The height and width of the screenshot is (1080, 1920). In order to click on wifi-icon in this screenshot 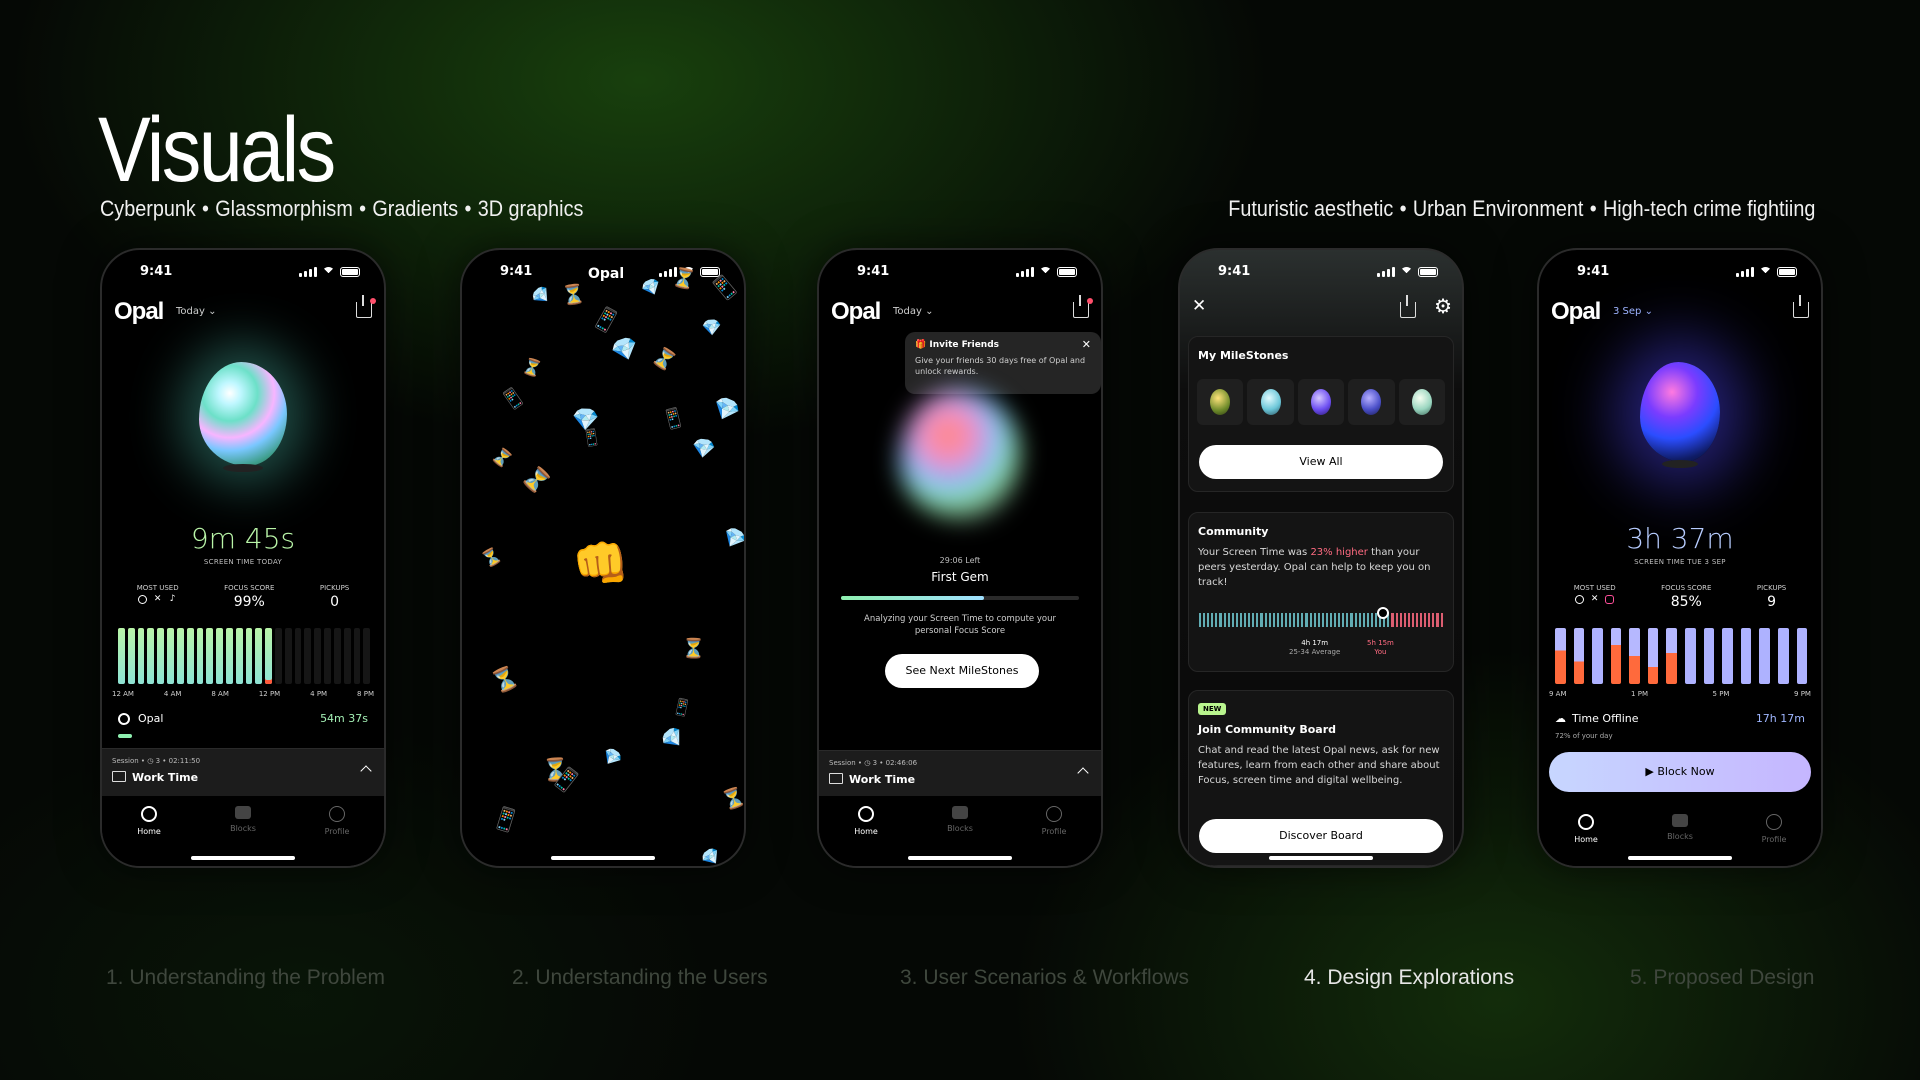, I will do `click(1765, 273)`.